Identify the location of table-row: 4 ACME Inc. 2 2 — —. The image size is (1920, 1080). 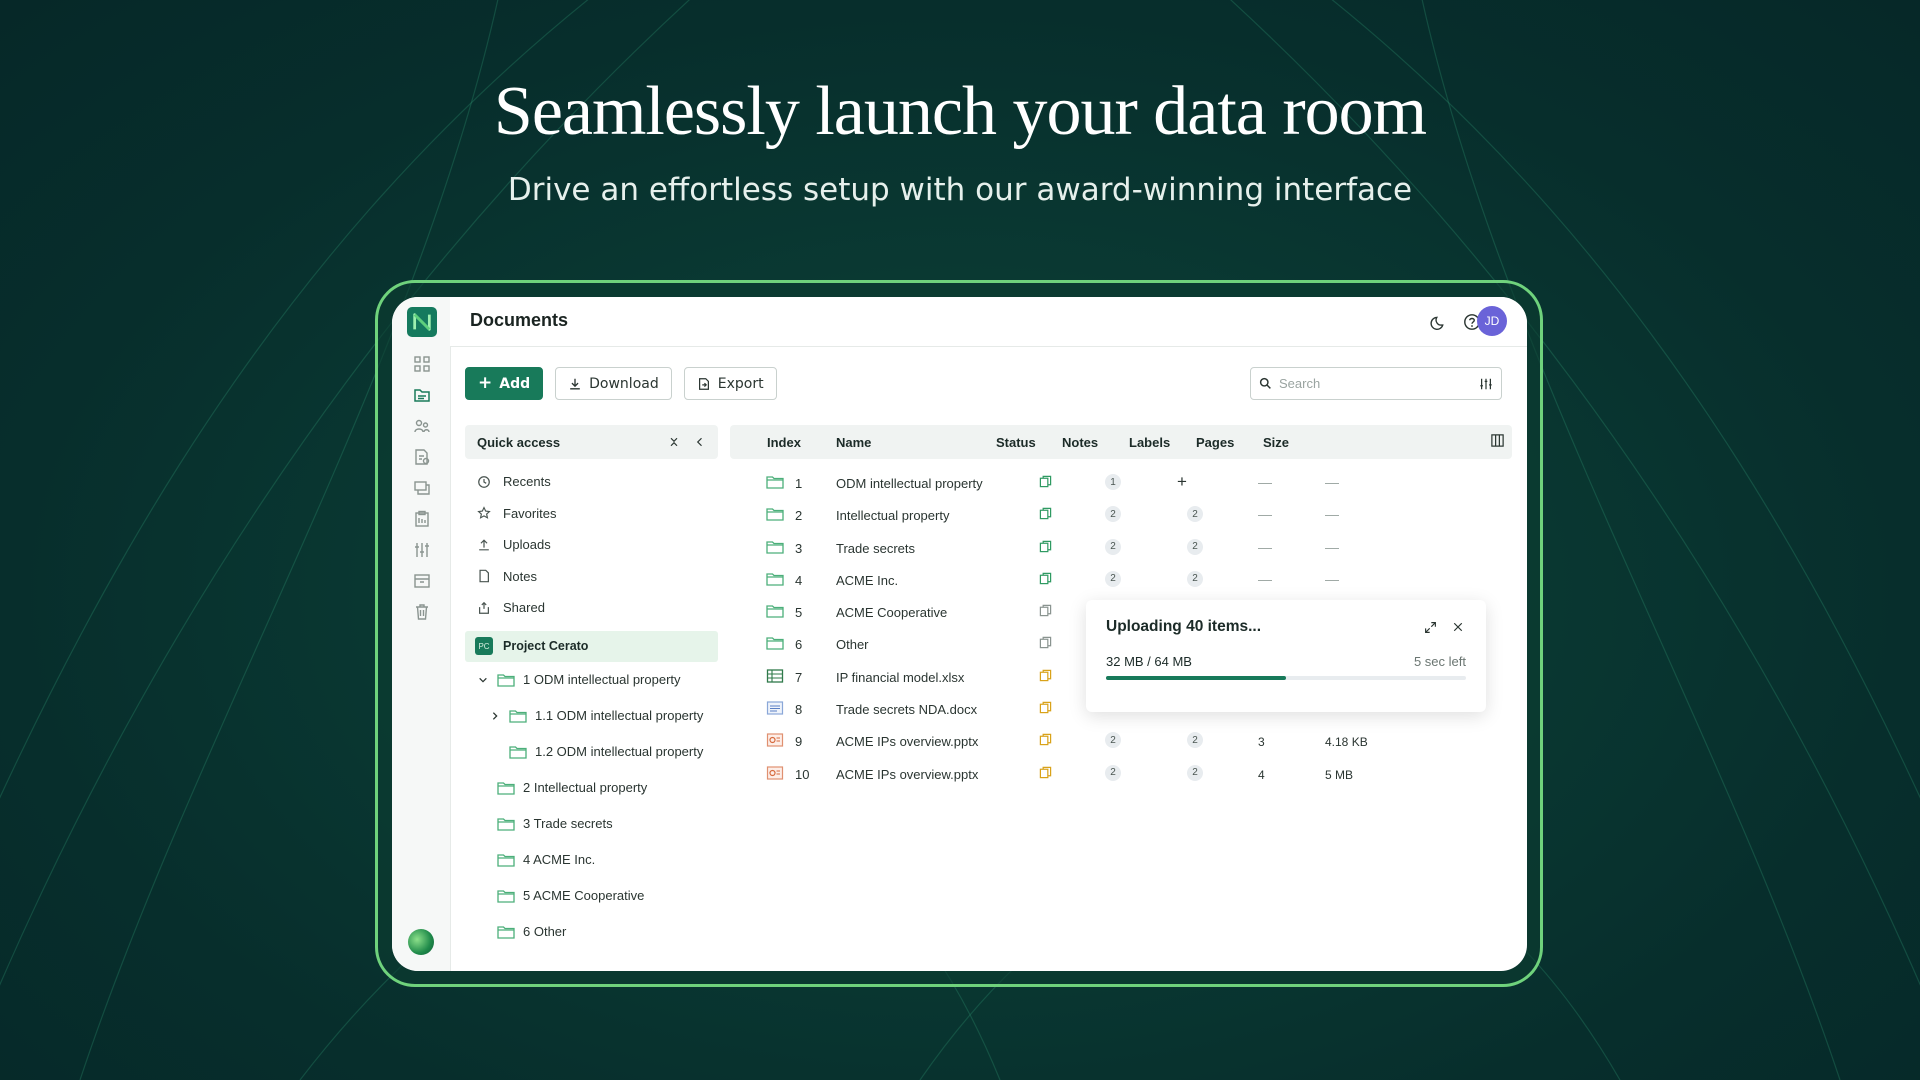
(1121, 580).